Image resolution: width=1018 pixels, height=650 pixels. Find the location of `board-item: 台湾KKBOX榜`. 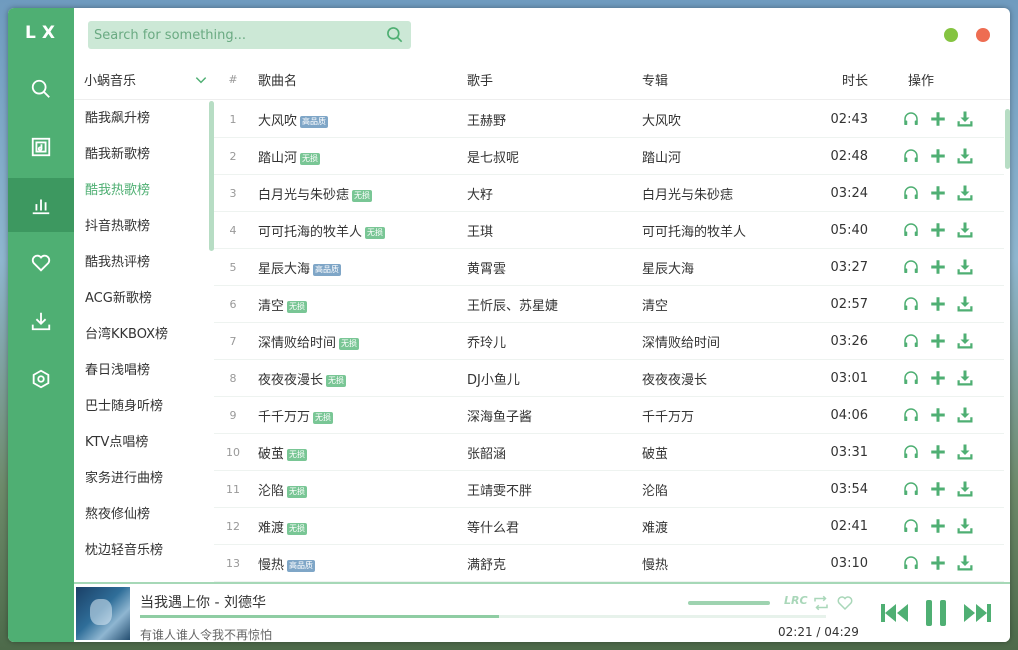

board-item: 台湾KKBOX榜 is located at coordinates (144, 335).